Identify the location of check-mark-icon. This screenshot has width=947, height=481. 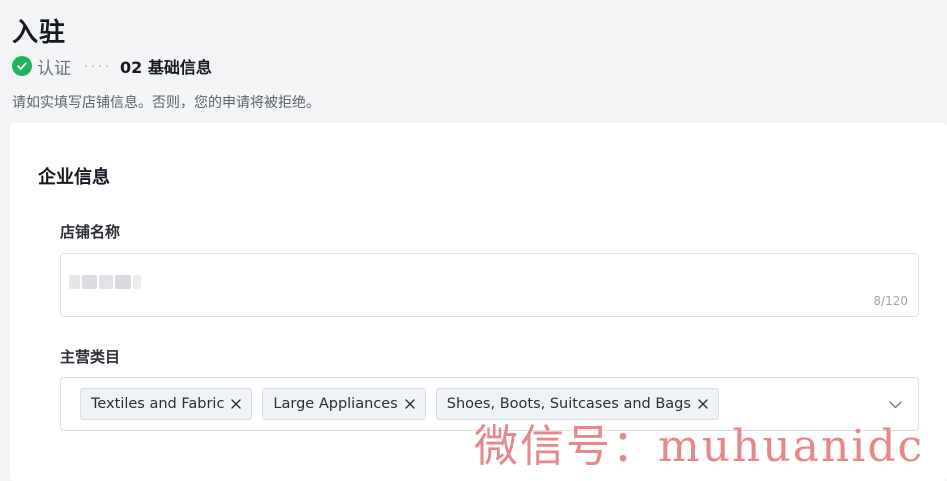
(22, 66).